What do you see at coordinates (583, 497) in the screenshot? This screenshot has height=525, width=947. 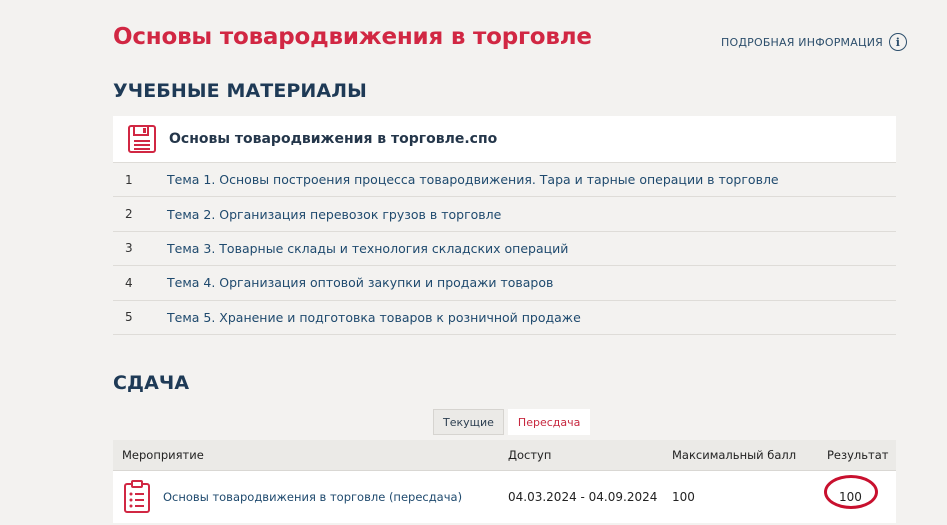 I see `access-cell: 04.03.2024 - 04.09.2024` at bounding box center [583, 497].